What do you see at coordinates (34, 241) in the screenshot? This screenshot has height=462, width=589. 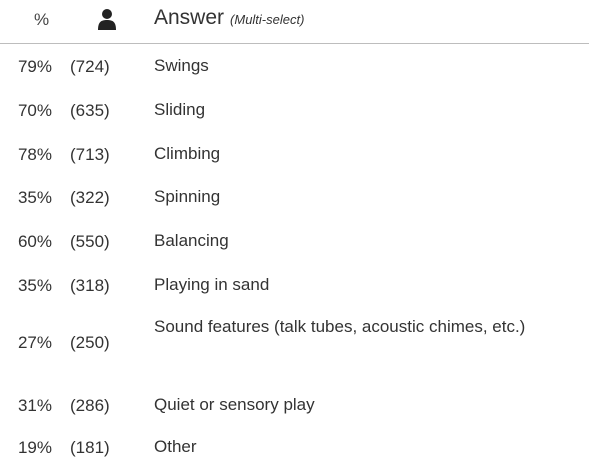 I see `result-percent: 60%` at bounding box center [34, 241].